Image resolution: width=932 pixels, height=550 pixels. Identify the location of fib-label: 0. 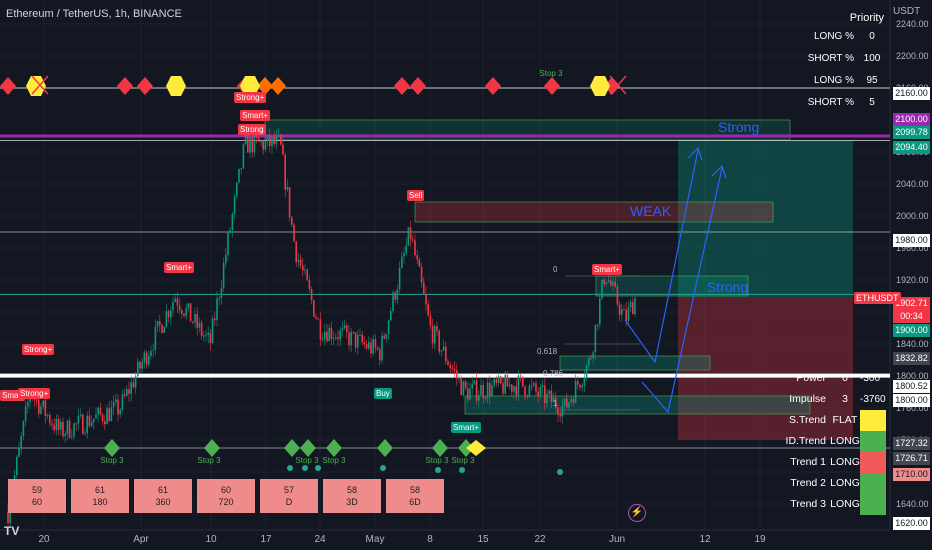
(555, 269).